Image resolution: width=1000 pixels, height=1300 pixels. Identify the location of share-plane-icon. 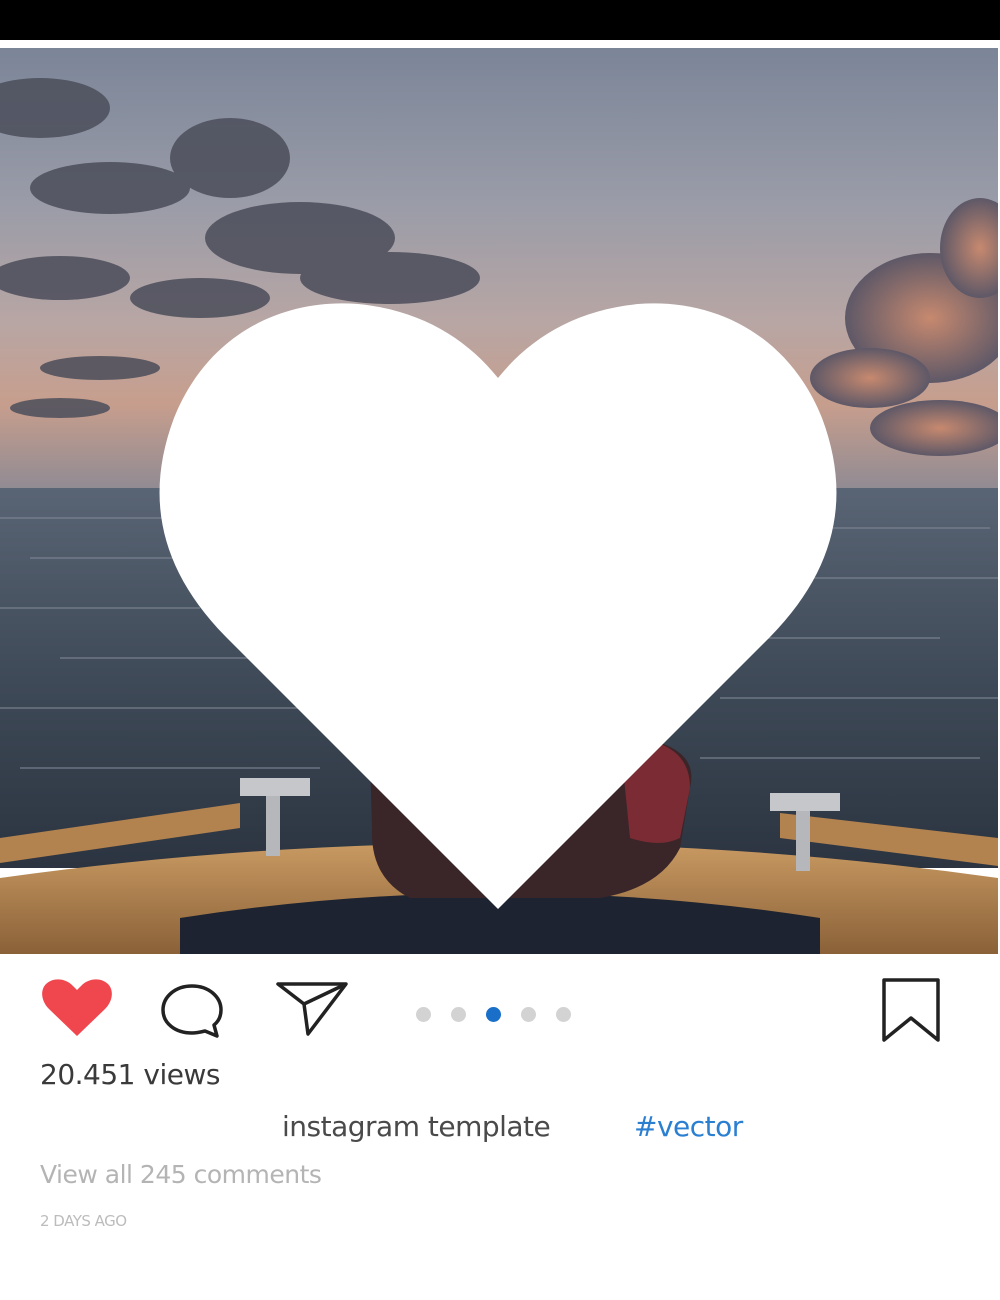
(313, 1008).